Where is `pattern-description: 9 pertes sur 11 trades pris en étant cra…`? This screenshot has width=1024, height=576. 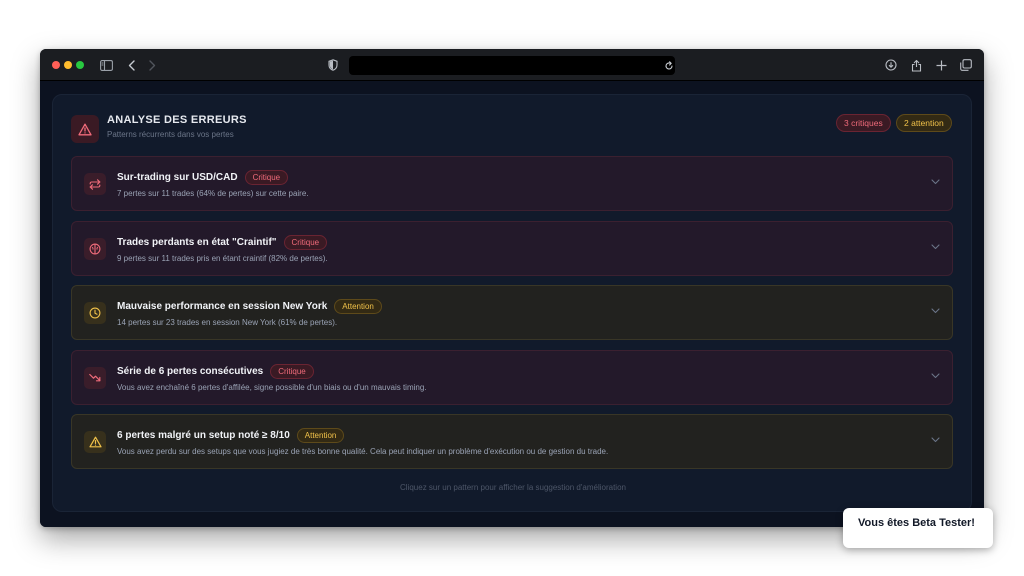
pattern-description: 9 pertes sur 11 trades pris en étant cra… is located at coordinates (222, 258).